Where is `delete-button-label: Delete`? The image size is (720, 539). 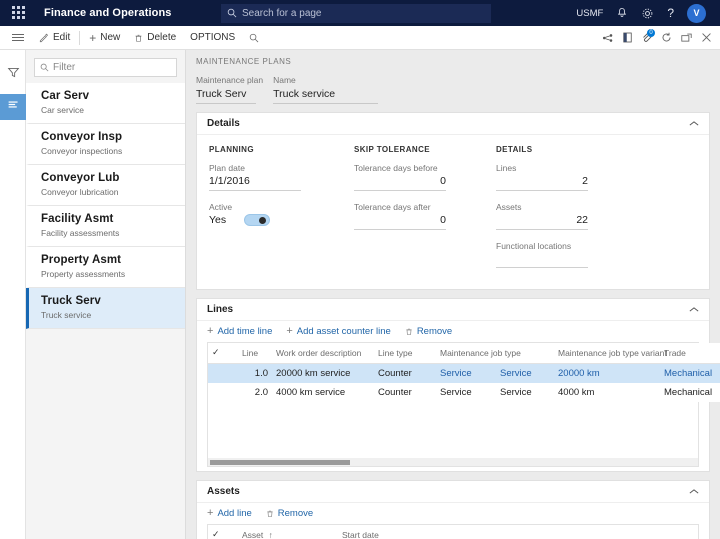 delete-button-label: Delete is located at coordinates (162, 37).